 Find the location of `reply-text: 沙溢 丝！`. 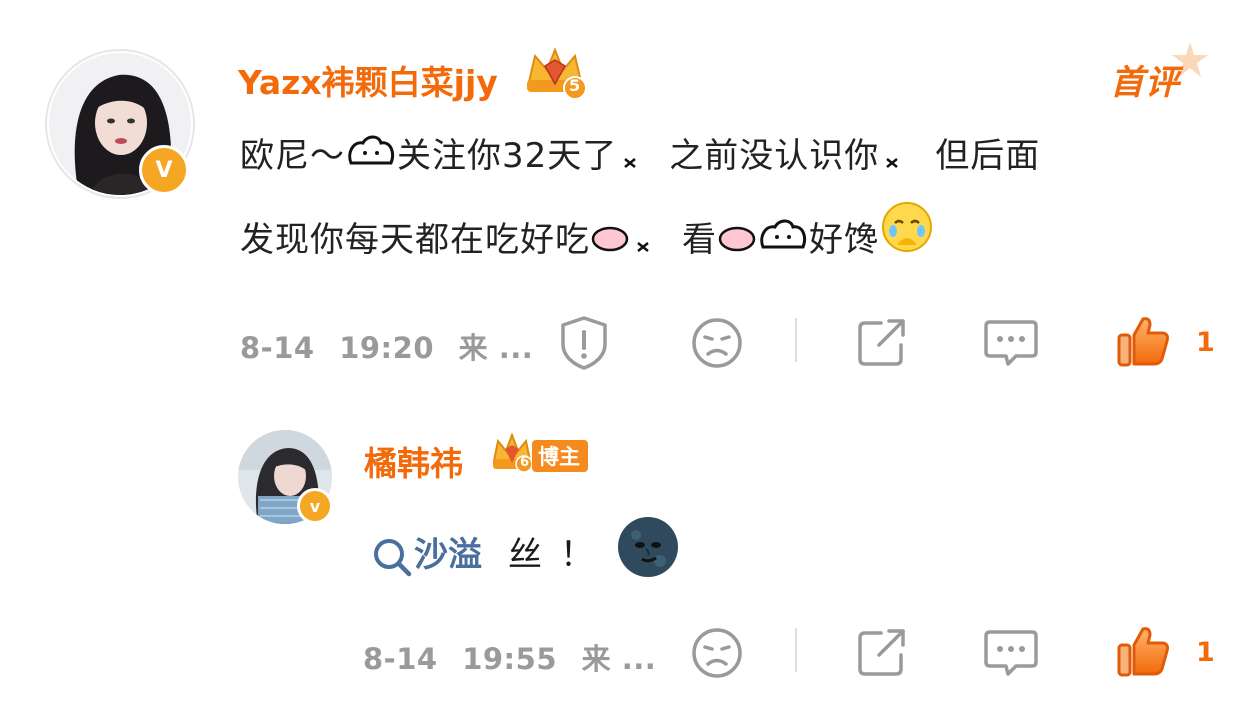

reply-text: 沙溢 丝！ is located at coordinates (525, 556).